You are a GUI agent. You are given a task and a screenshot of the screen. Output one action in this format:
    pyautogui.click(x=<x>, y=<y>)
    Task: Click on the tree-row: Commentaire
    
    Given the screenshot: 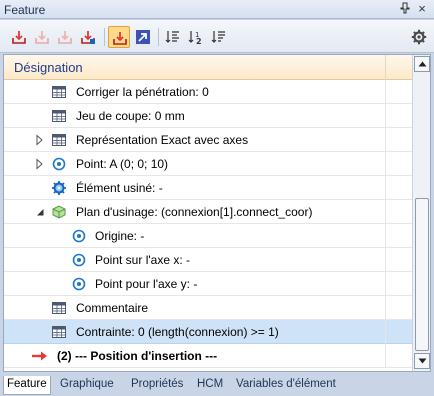 What is the action you would take?
    pyautogui.click(x=208, y=308)
    